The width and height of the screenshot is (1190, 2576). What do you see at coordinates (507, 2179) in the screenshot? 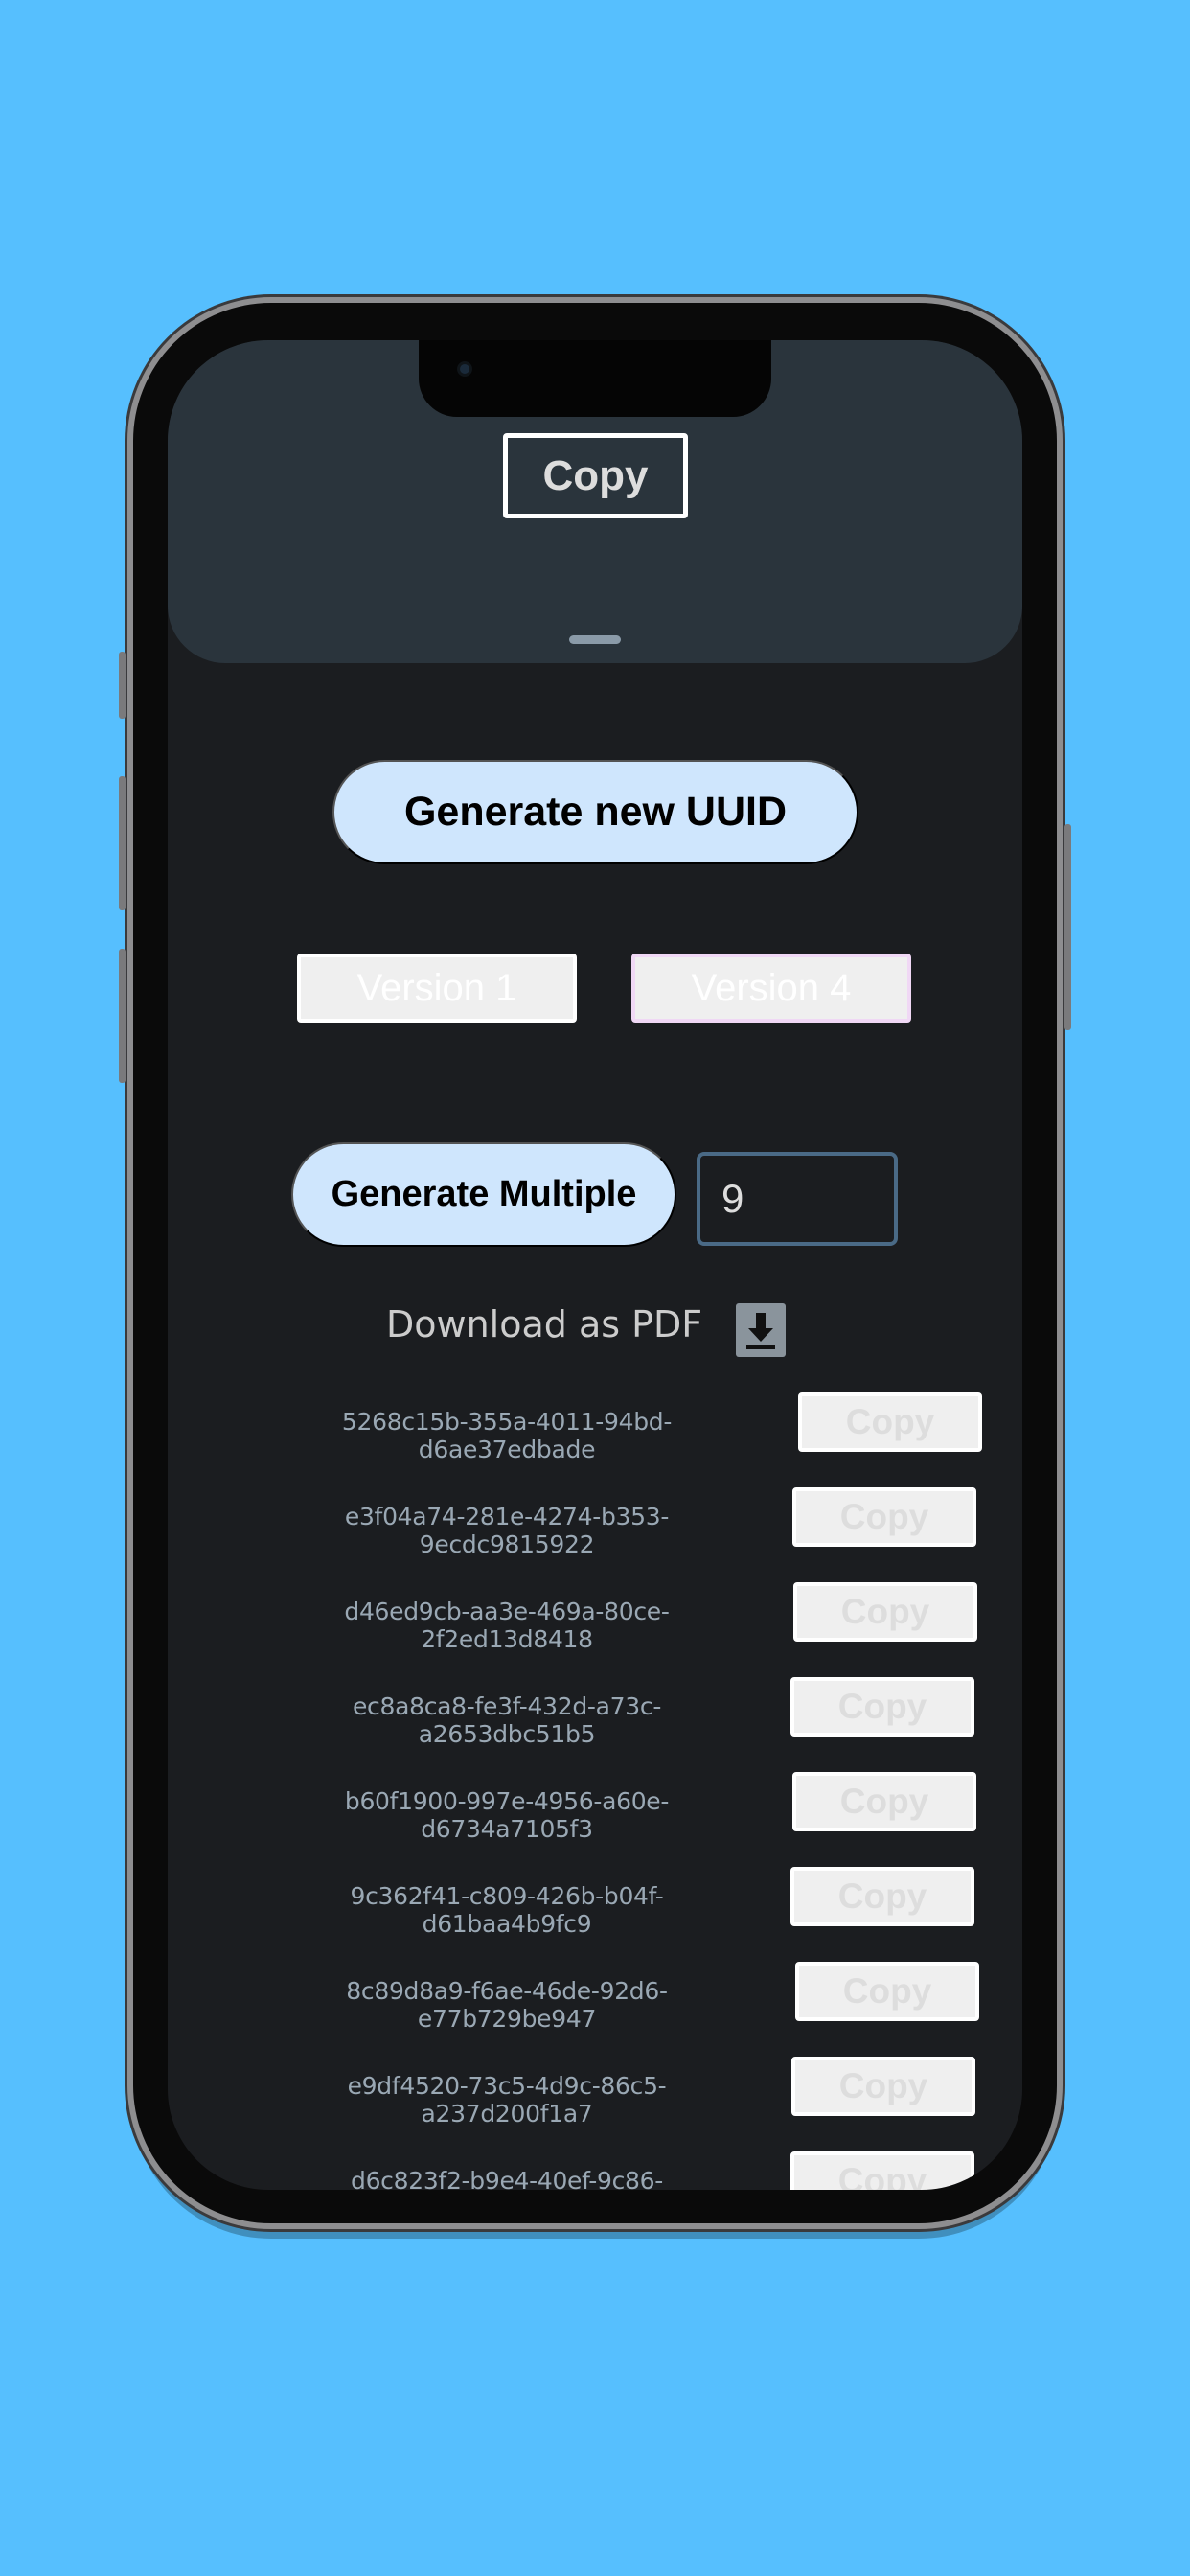
I see `uuid-text: d6c823f2-b9e4-40ef-9c86-d05ed343deaf` at bounding box center [507, 2179].